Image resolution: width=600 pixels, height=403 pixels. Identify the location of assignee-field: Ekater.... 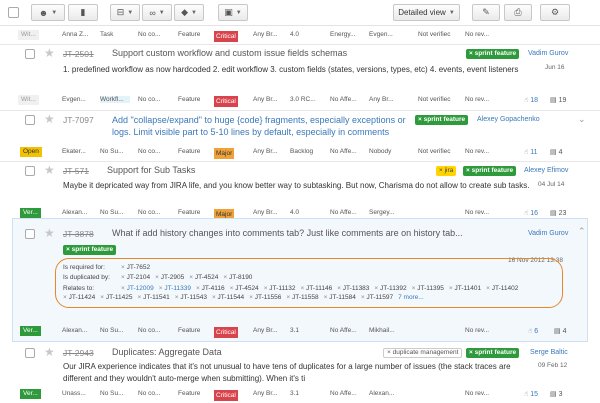
(79, 151).